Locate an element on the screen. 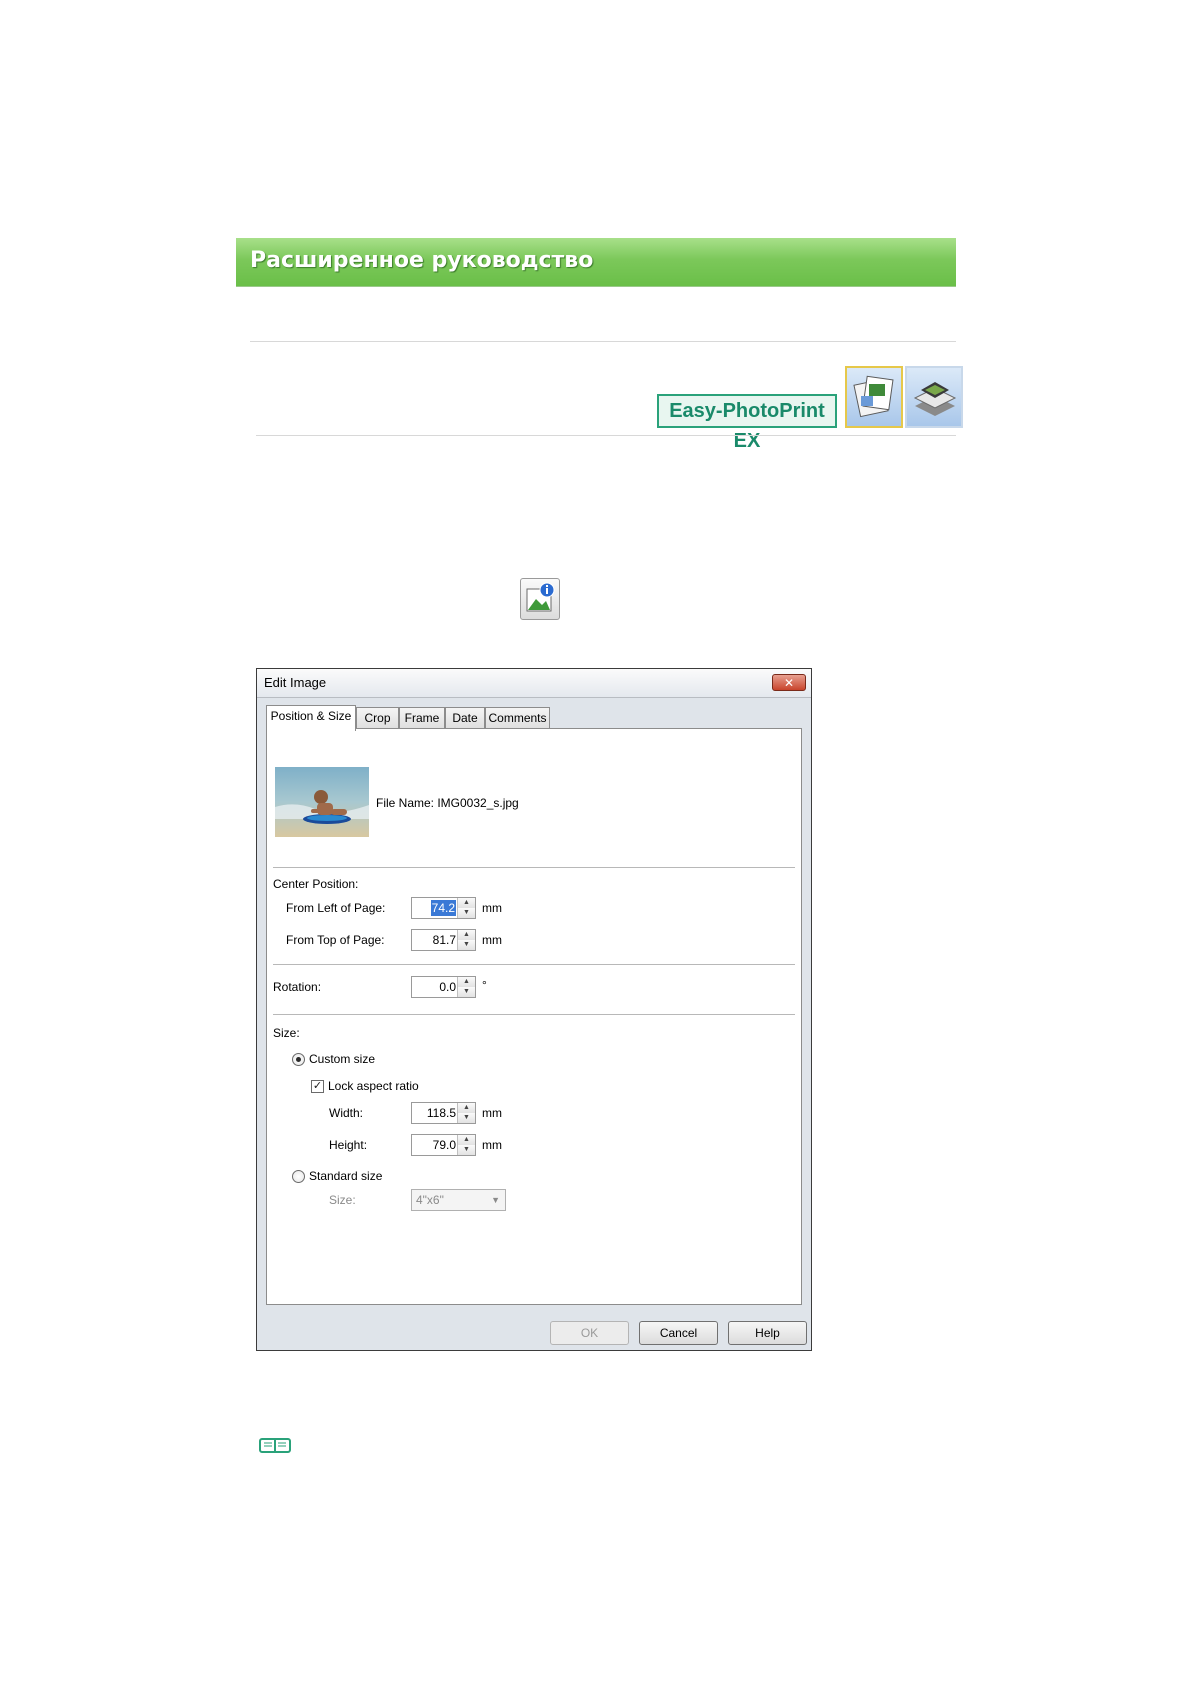 This screenshot has width=1190, height=1684. from-left-value: 74.2 is located at coordinates (443, 908).